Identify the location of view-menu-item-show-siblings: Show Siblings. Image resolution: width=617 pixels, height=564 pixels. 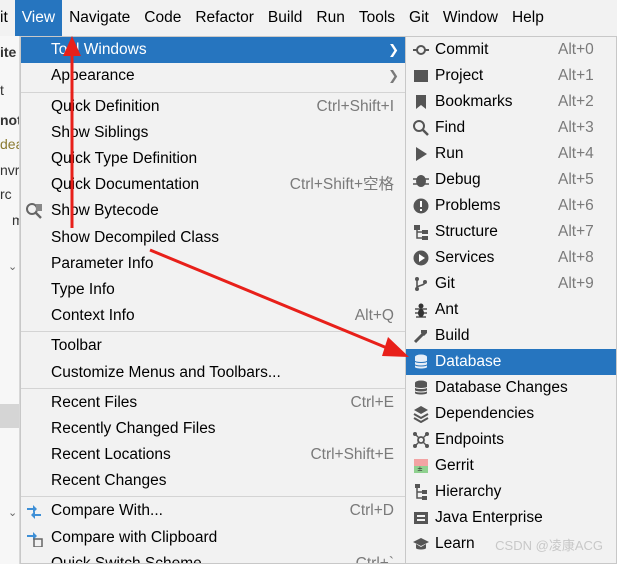
(213, 133).